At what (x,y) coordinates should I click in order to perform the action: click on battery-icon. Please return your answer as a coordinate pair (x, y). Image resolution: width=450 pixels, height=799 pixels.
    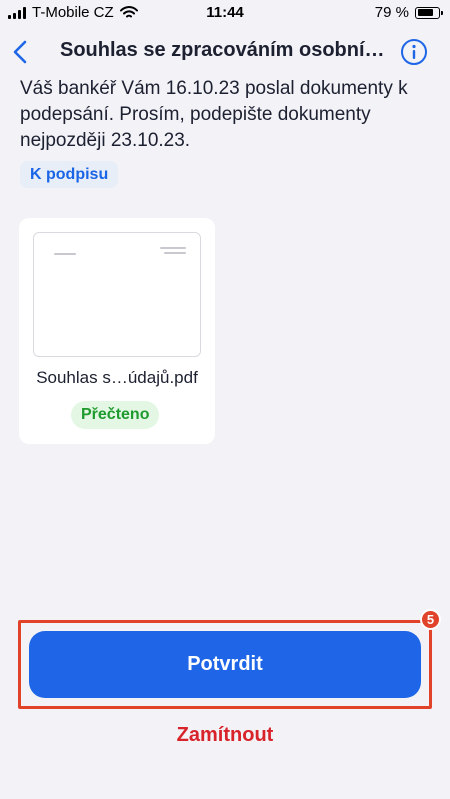
    Looking at the image, I should click on (429, 12).